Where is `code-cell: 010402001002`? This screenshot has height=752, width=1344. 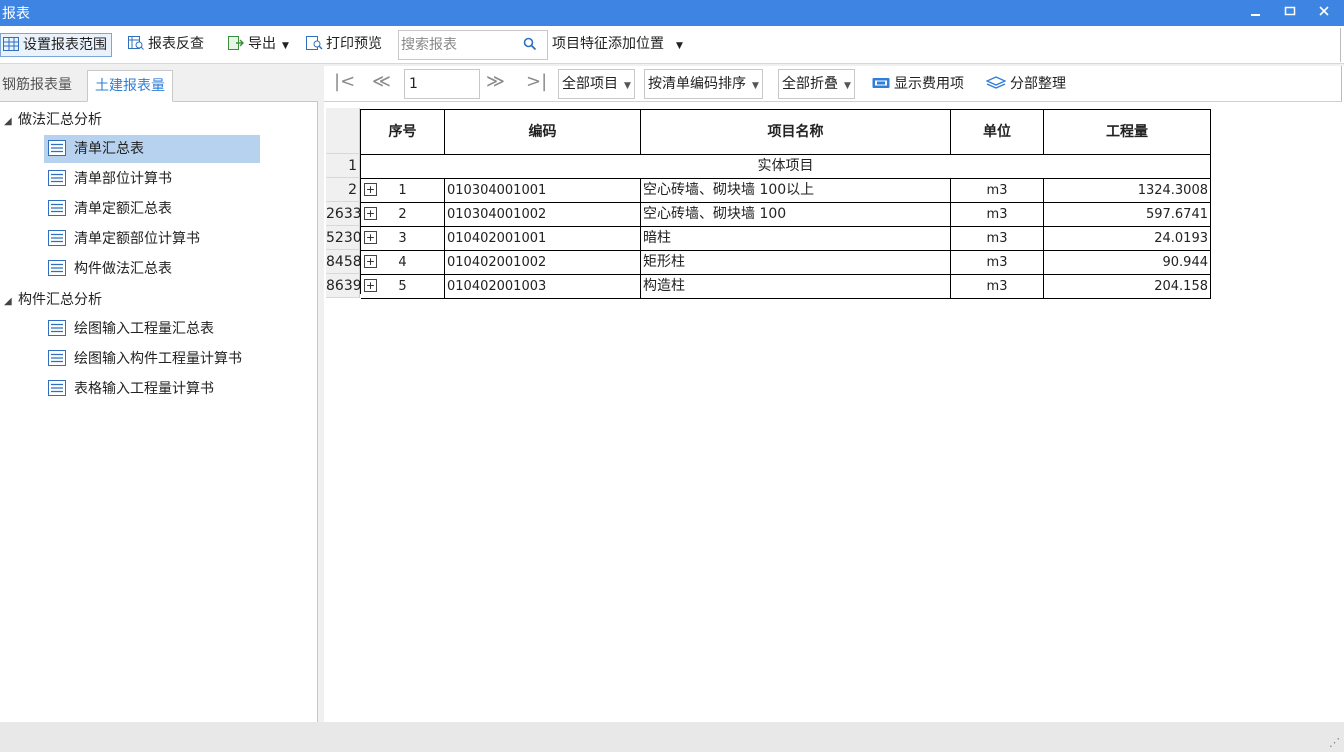
code-cell: 010402001002 is located at coordinates (543, 263).